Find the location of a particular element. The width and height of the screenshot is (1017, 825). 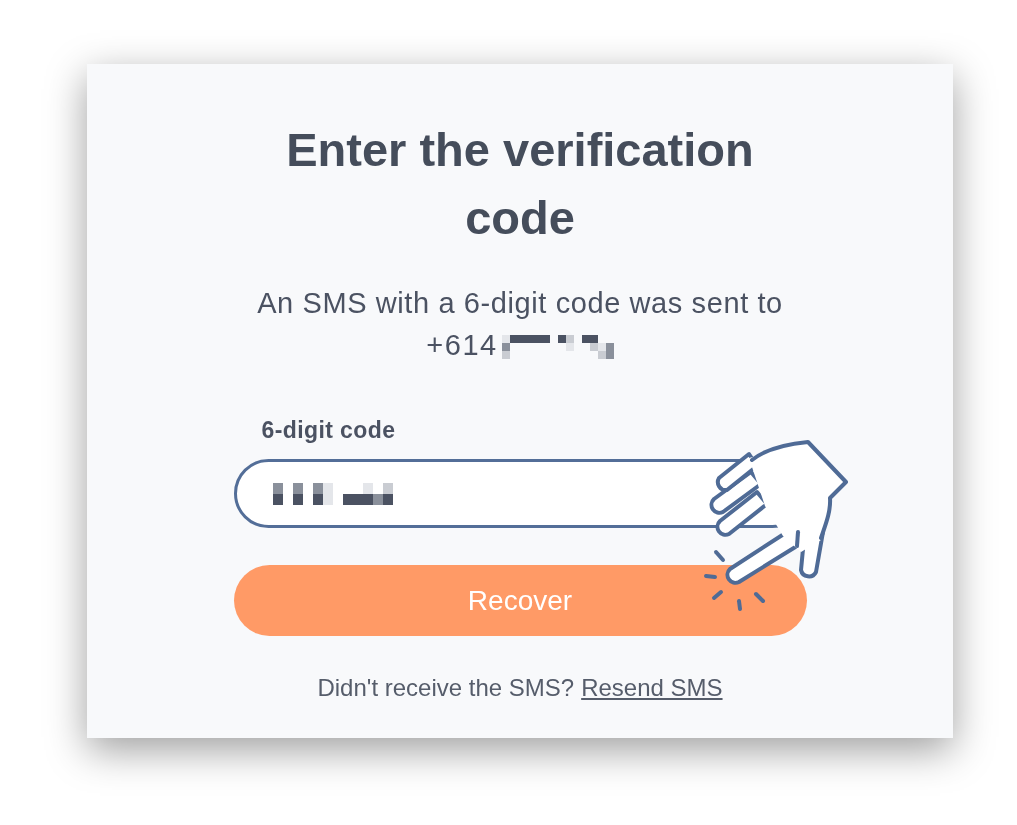

resend-sms-link: Resend SMS is located at coordinates (652, 688).